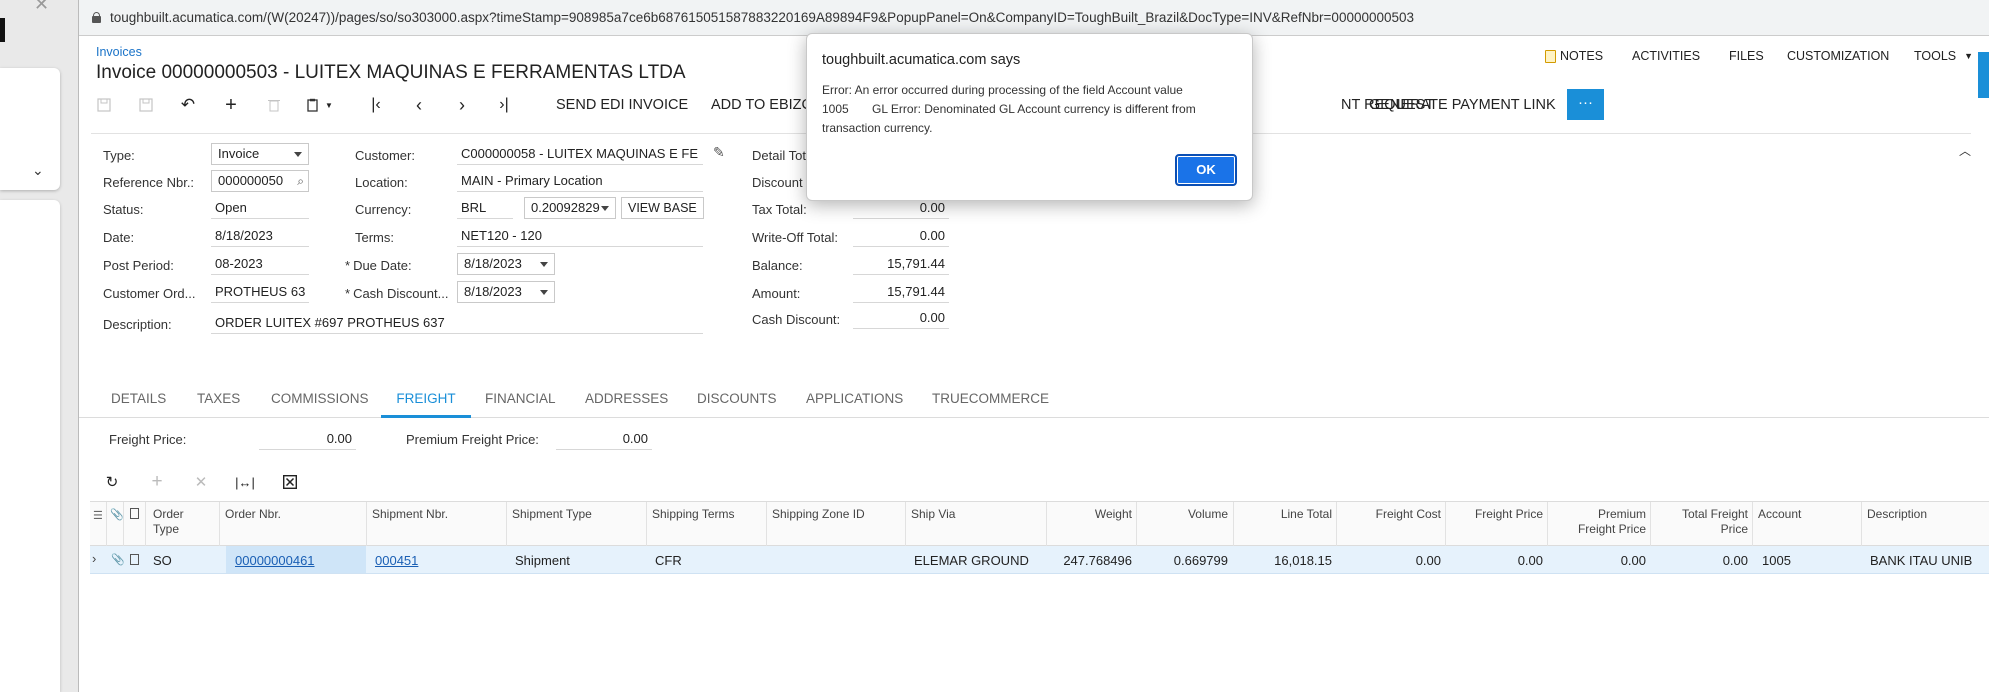  I want to click on undo-icon: ↶, so click(188, 105).